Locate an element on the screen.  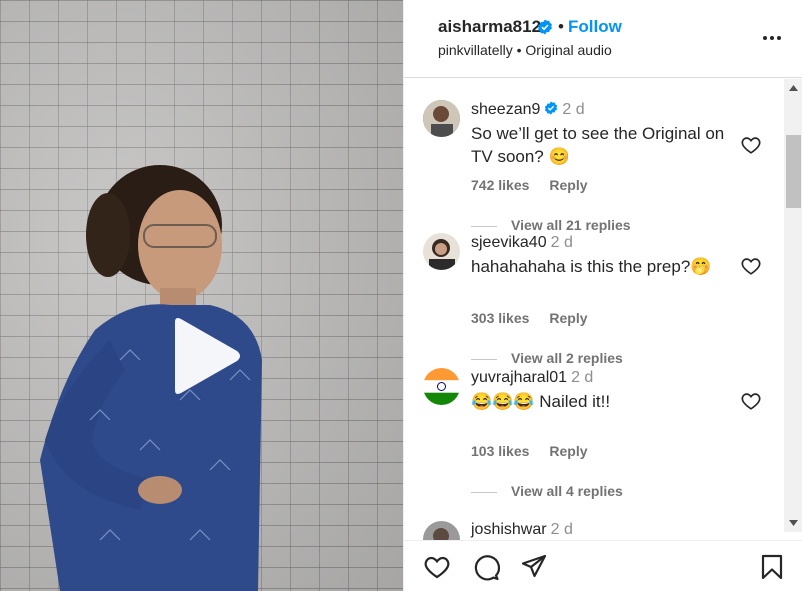
view-replies-label: View all 4 replies is located at coordinates (567, 491).